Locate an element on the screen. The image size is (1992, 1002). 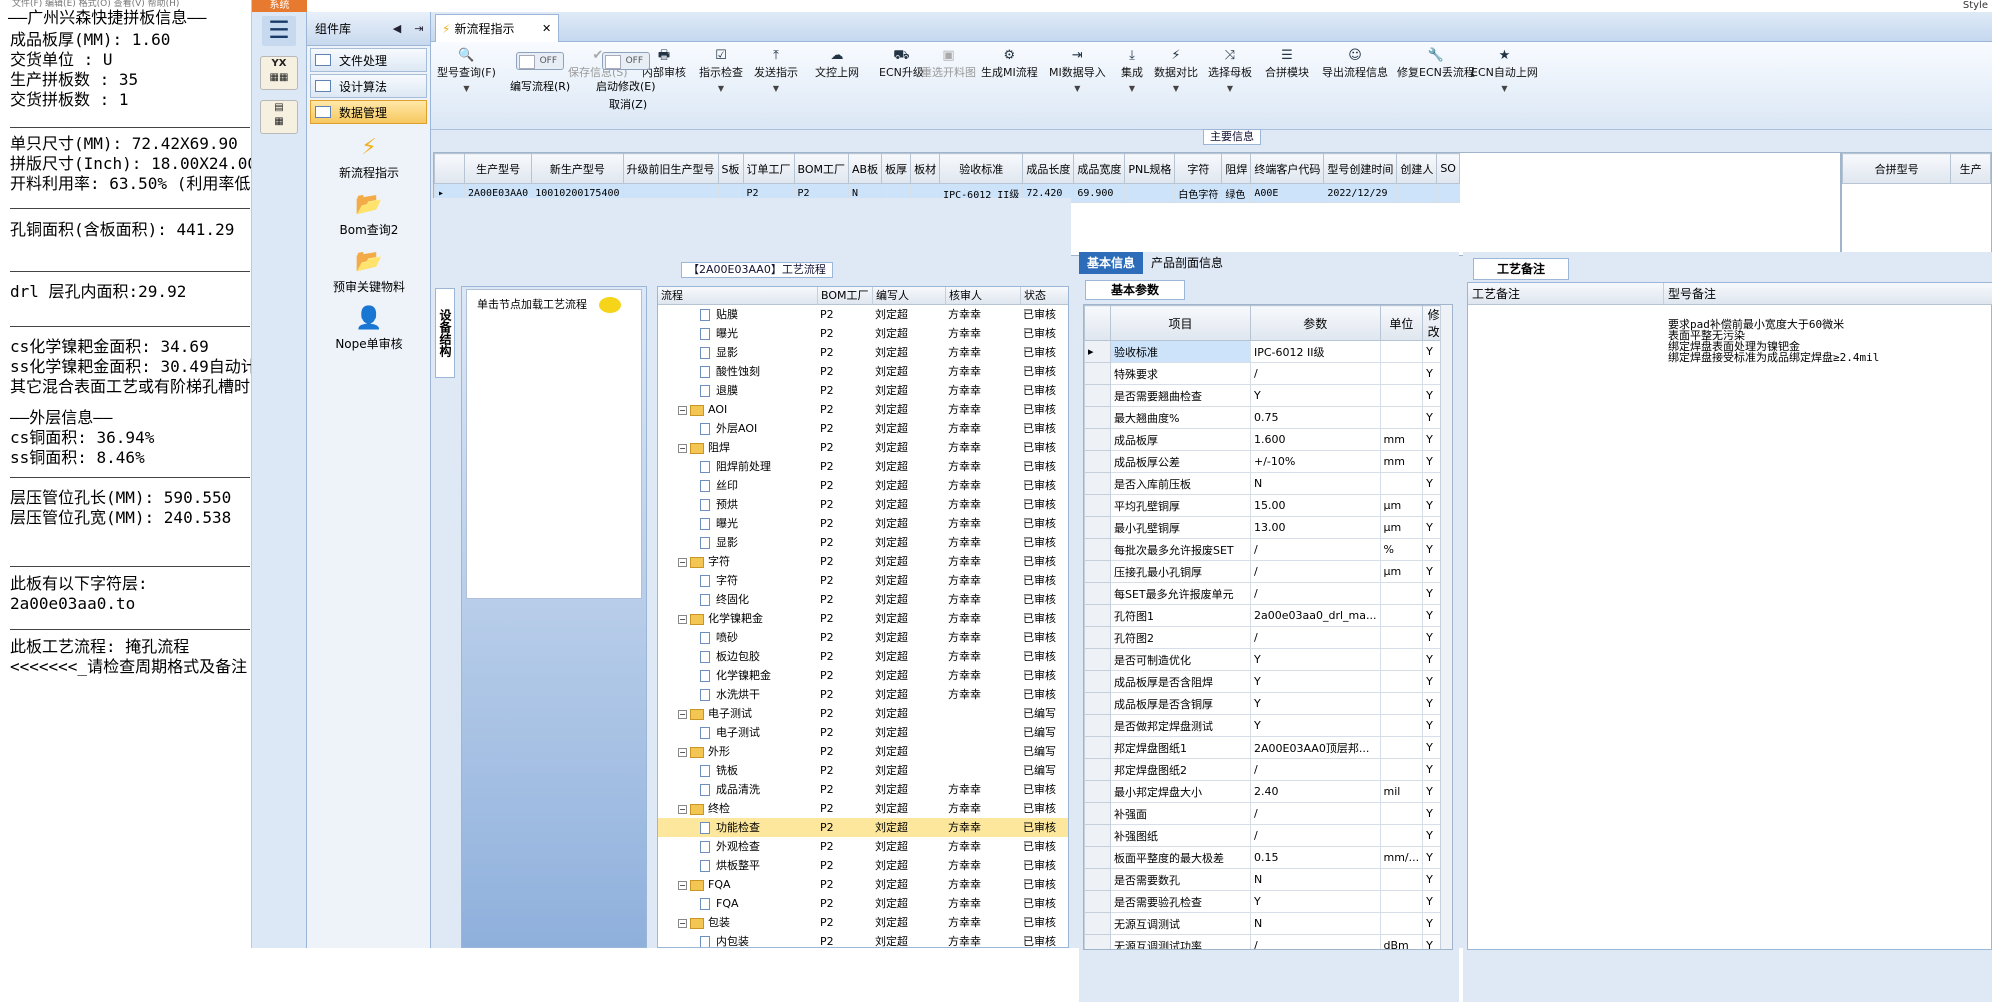
close-tab-icon: ✕ is located at coordinates (550, 28).